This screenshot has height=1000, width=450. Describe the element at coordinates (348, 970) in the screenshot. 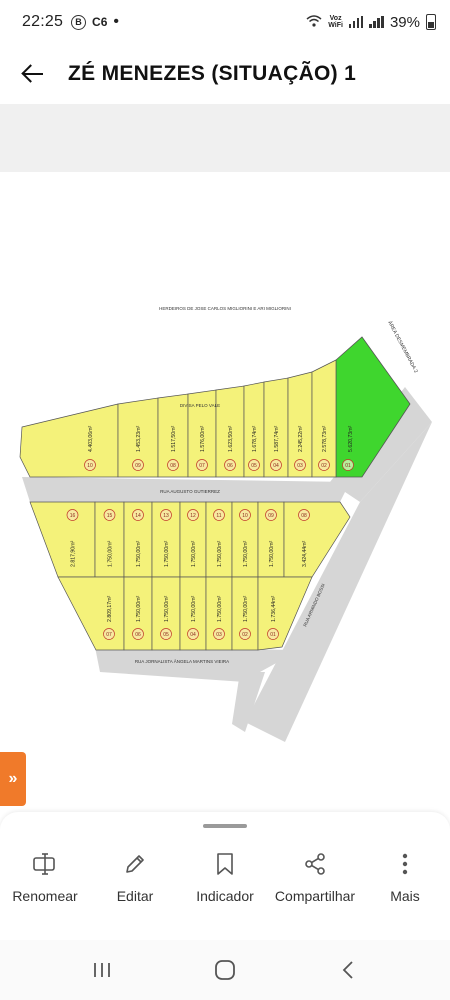

I see `back-icon` at that location.